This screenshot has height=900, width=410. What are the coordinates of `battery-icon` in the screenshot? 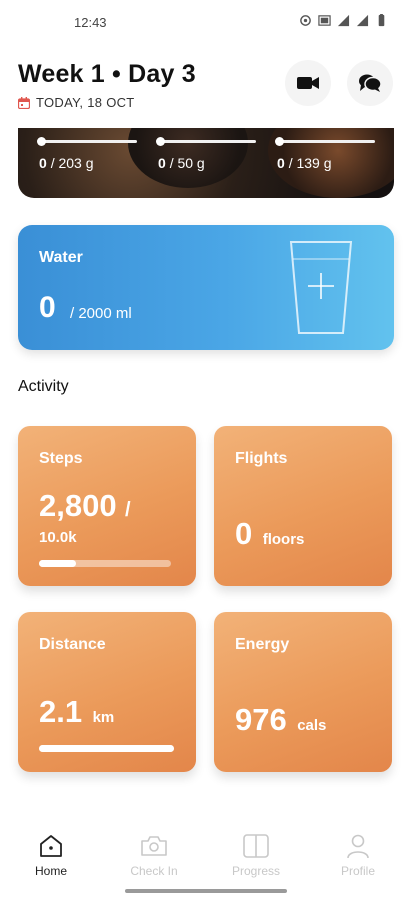 It's located at (381, 20).